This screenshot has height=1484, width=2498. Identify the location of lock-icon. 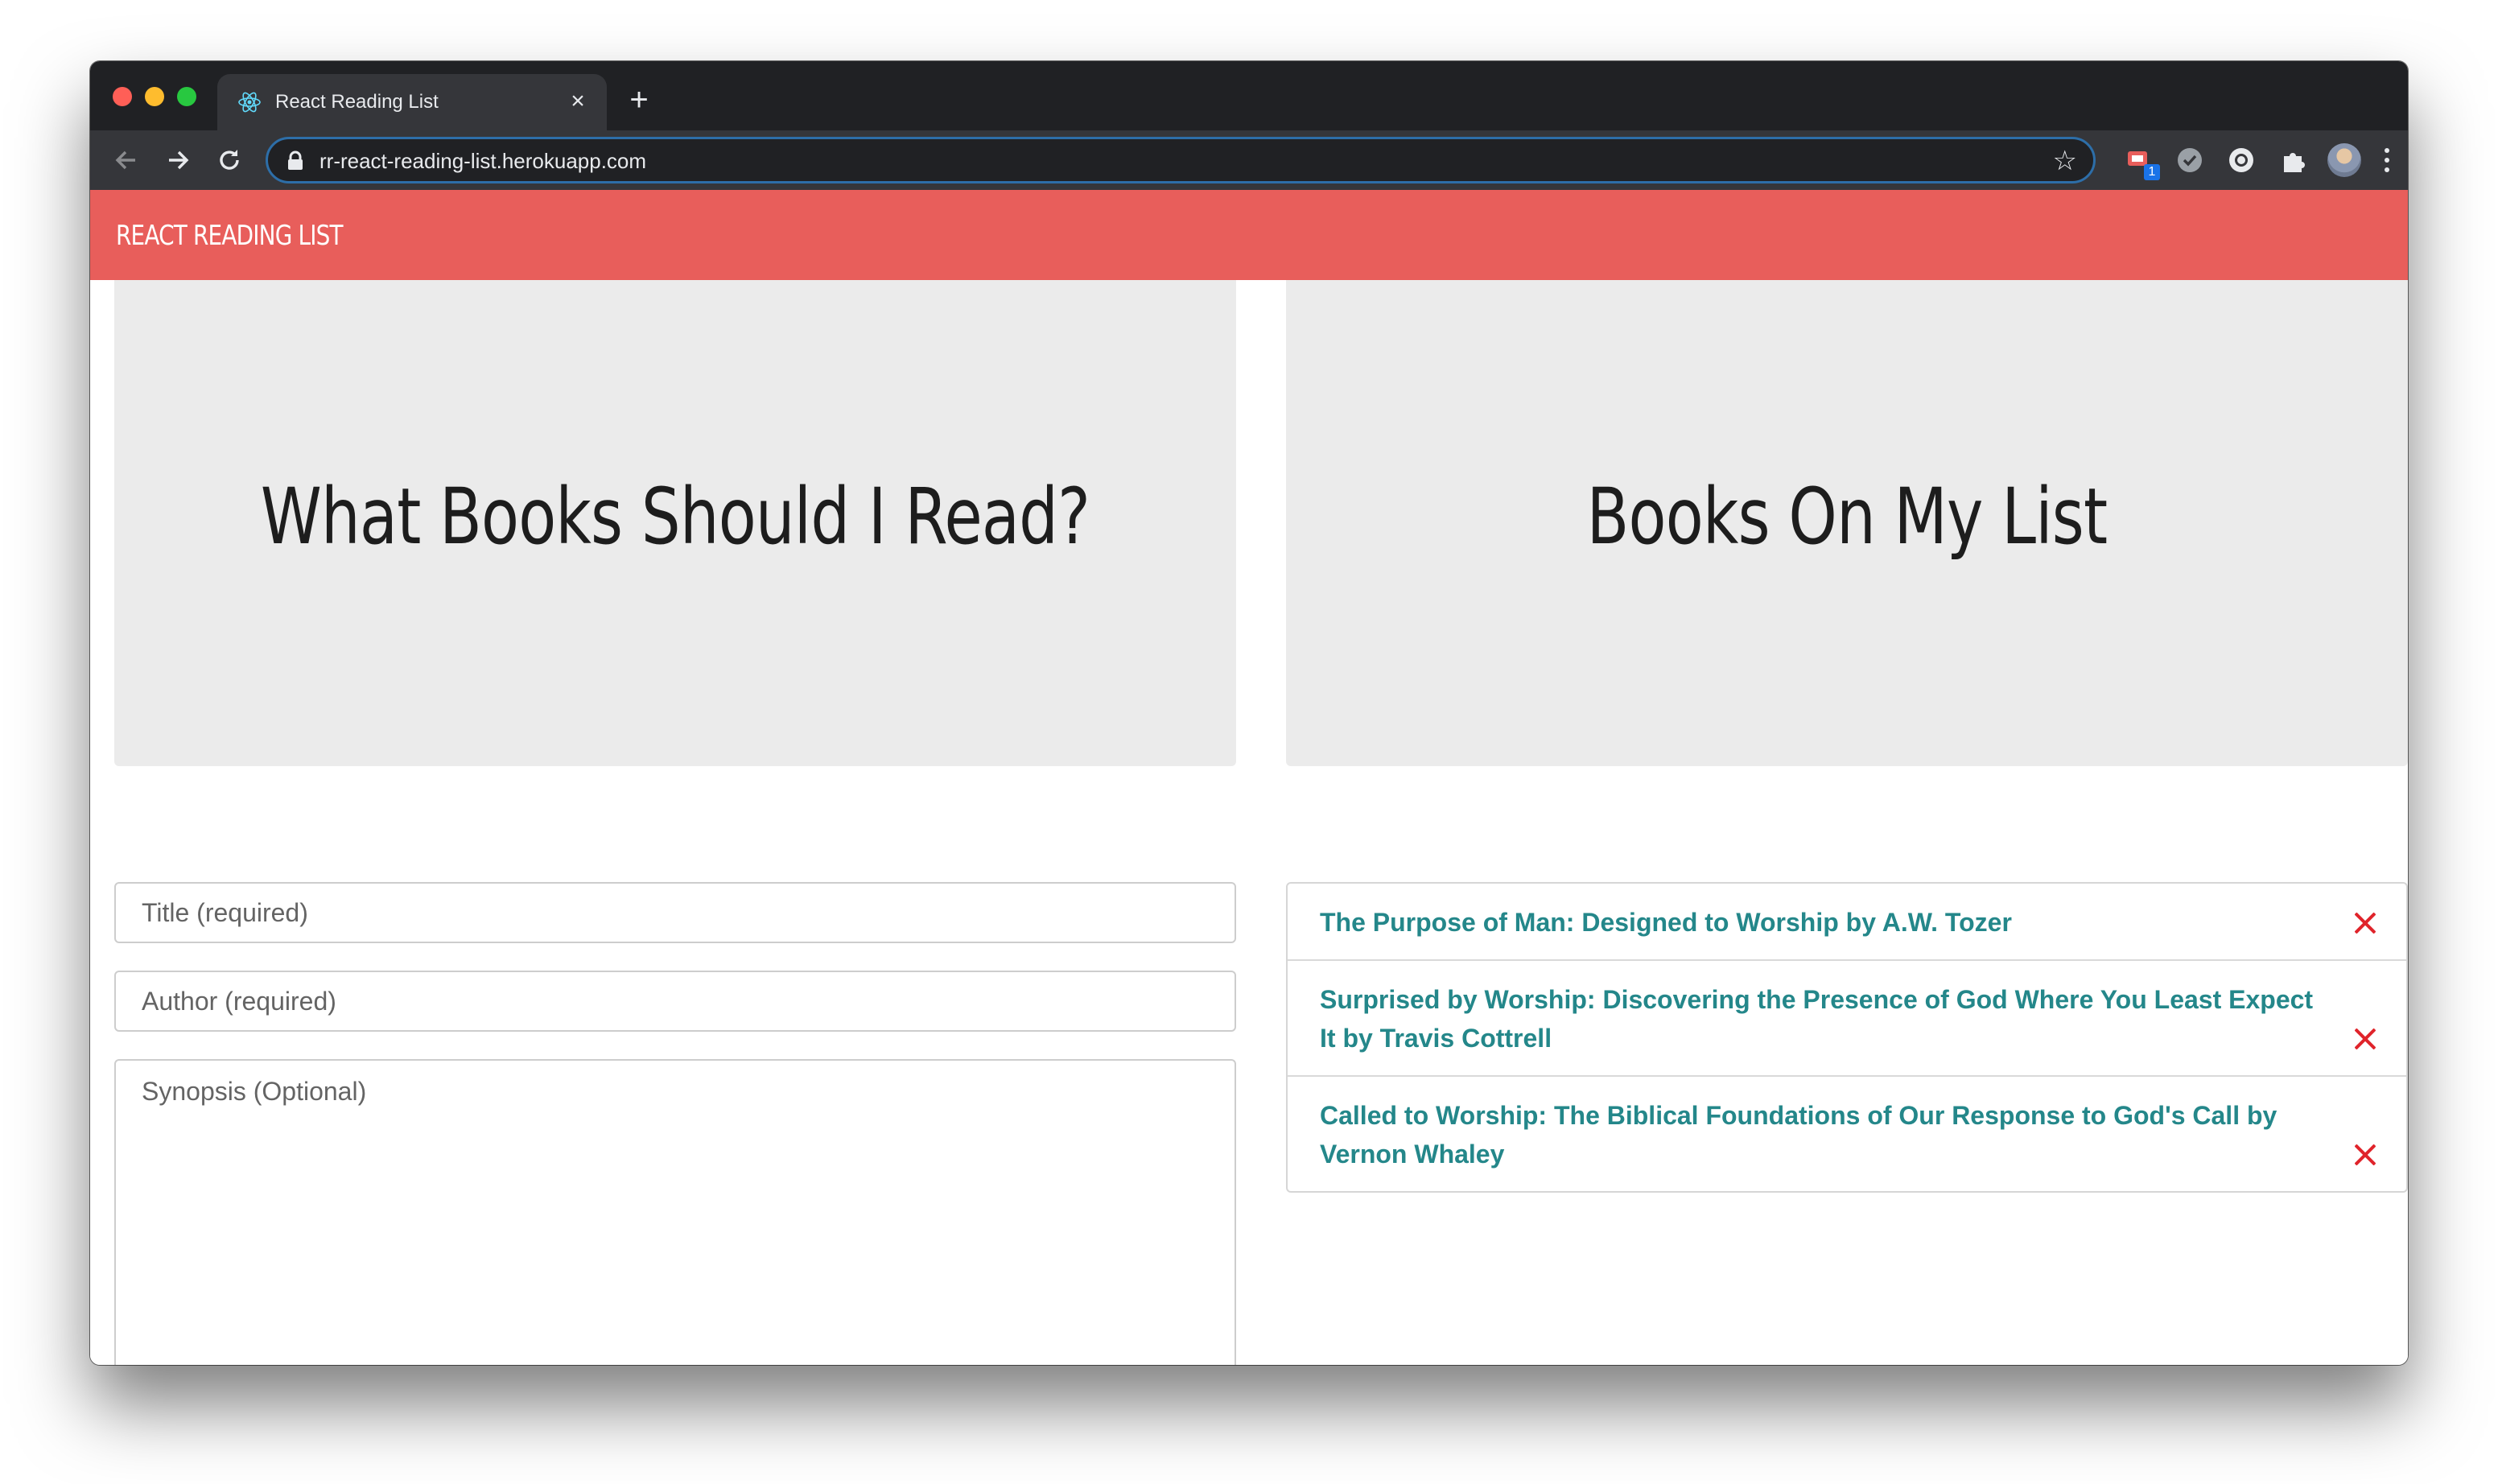
(295, 160).